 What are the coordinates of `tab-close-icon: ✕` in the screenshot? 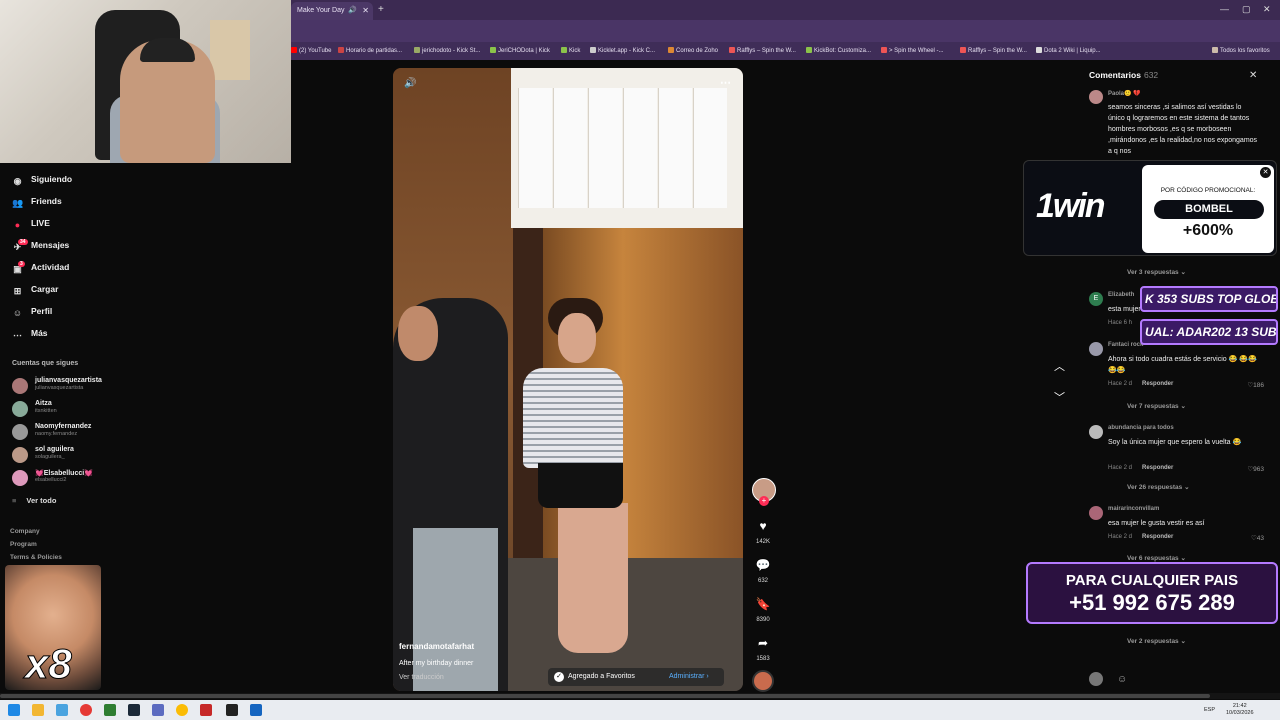 It's located at (365, 10).